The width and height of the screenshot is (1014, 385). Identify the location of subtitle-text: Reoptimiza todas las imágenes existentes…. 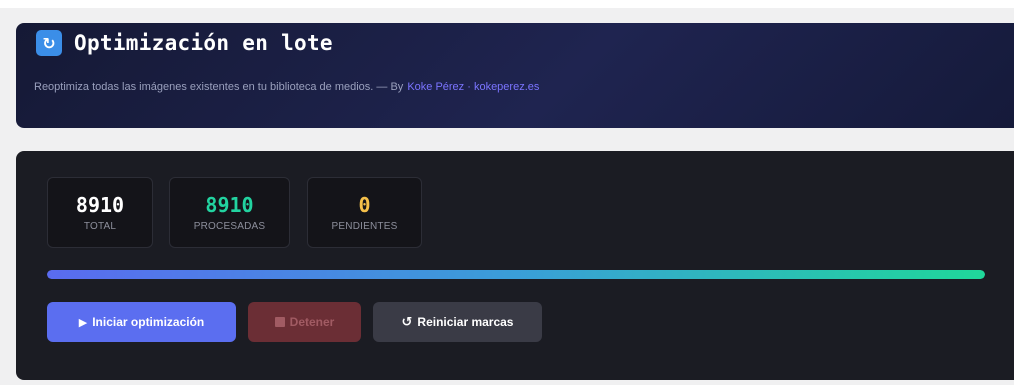
(219, 87).